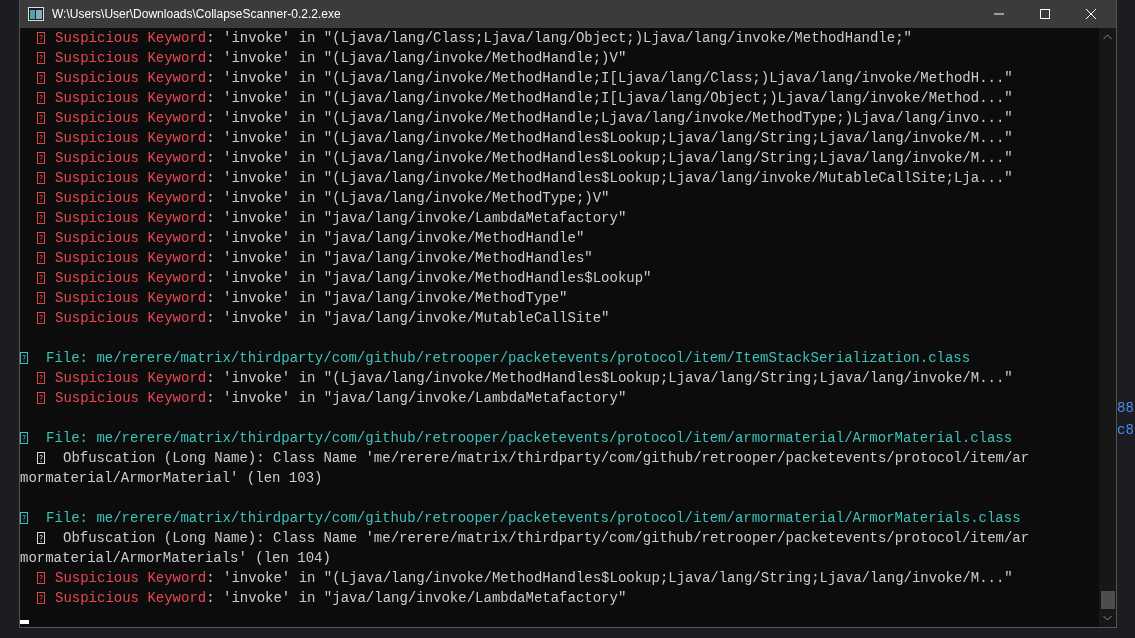 Image resolution: width=1135 pixels, height=638 pixels. Describe the element at coordinates (534, 78) in the screenshot. I see `console-line: Suspicious Keyword: 'invoke' in "(Ljava/lang/invoke/MethodHandle;I[Ljava/lang/Class;)Ljava/lang/invoke/MethodH..."` at that location.